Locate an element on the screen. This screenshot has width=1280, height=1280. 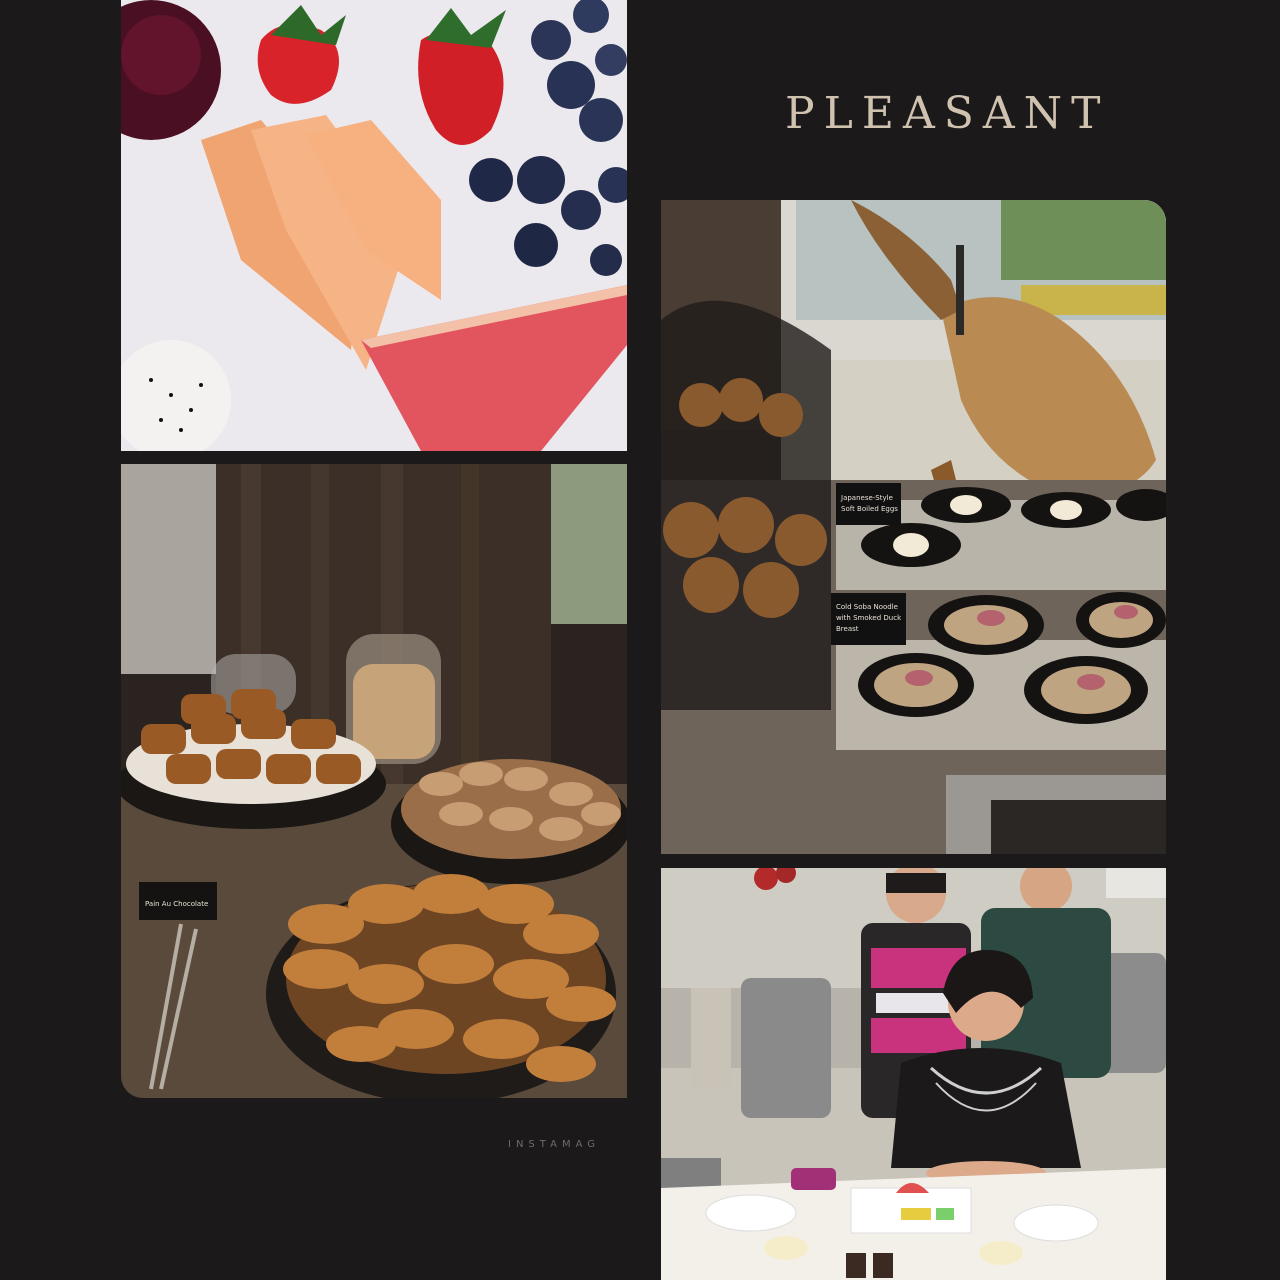
pastry-card-label: Pain Au Chocolate is located at coordinates (176, 904).